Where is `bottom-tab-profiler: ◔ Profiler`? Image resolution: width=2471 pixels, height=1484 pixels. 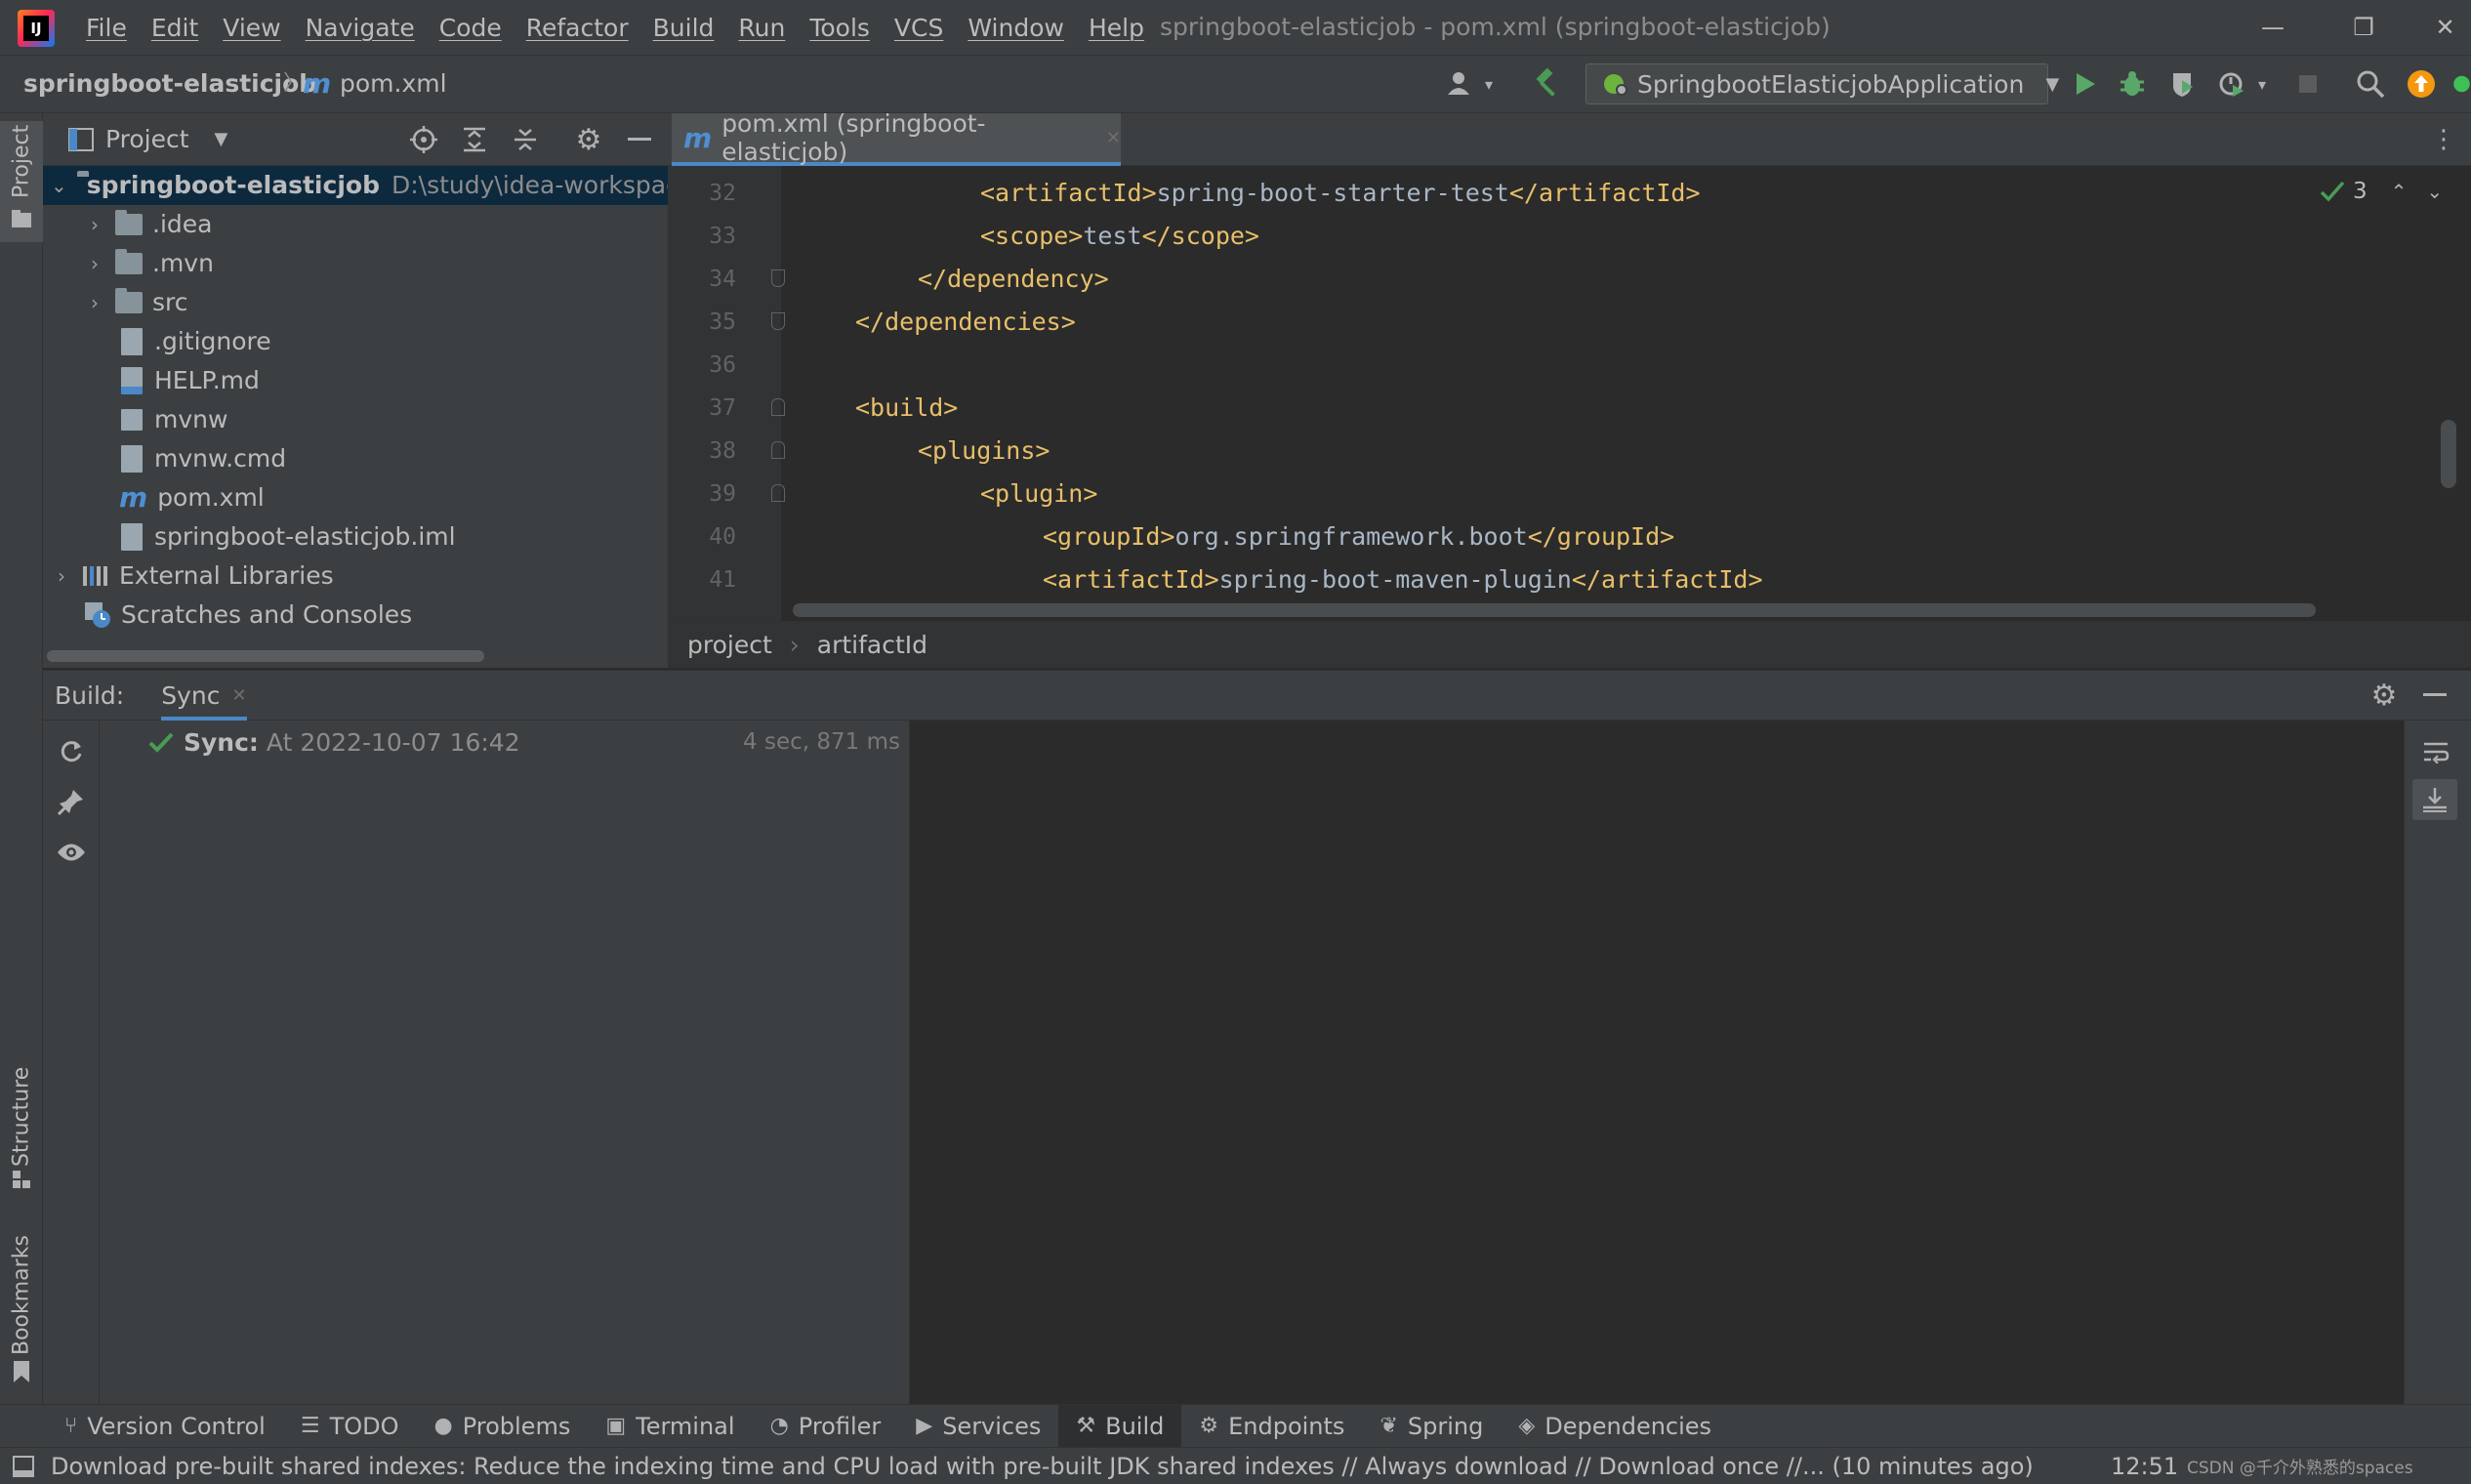
bottom-tab-profiler: ◔ Profiler is located at coordinates (826, 1427).